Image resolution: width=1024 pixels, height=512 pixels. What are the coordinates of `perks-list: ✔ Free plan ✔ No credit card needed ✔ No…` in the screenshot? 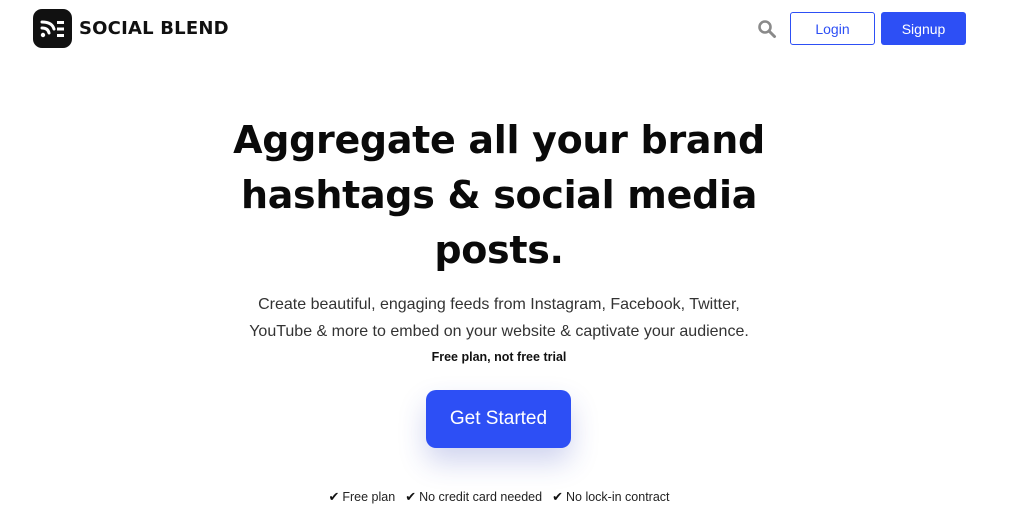 It's located at (499, 497).